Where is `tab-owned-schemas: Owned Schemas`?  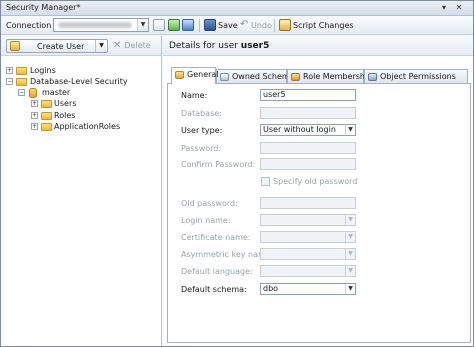
tab-owned-schemas: Owned Schemas is located at coordinates (257, 76).